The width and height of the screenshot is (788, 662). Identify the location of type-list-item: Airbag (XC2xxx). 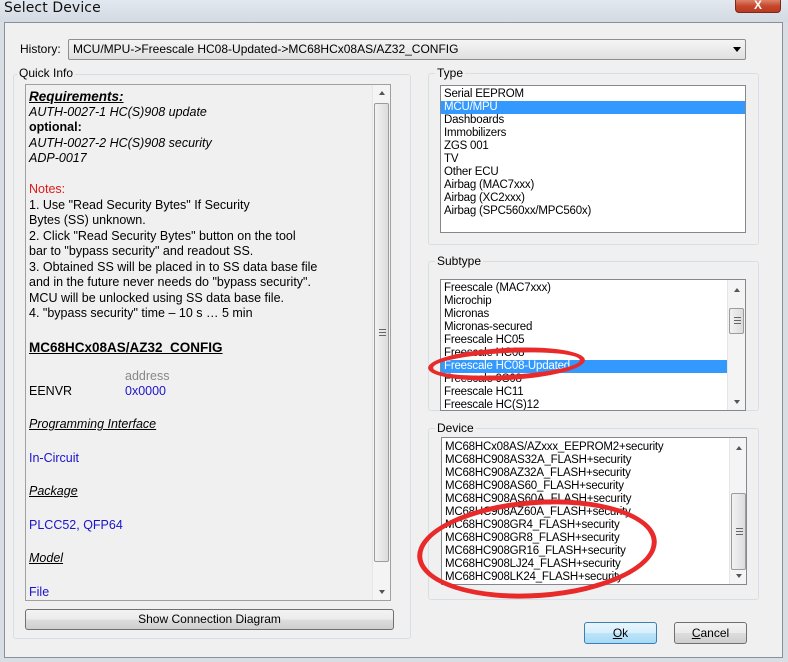
(593, 198).